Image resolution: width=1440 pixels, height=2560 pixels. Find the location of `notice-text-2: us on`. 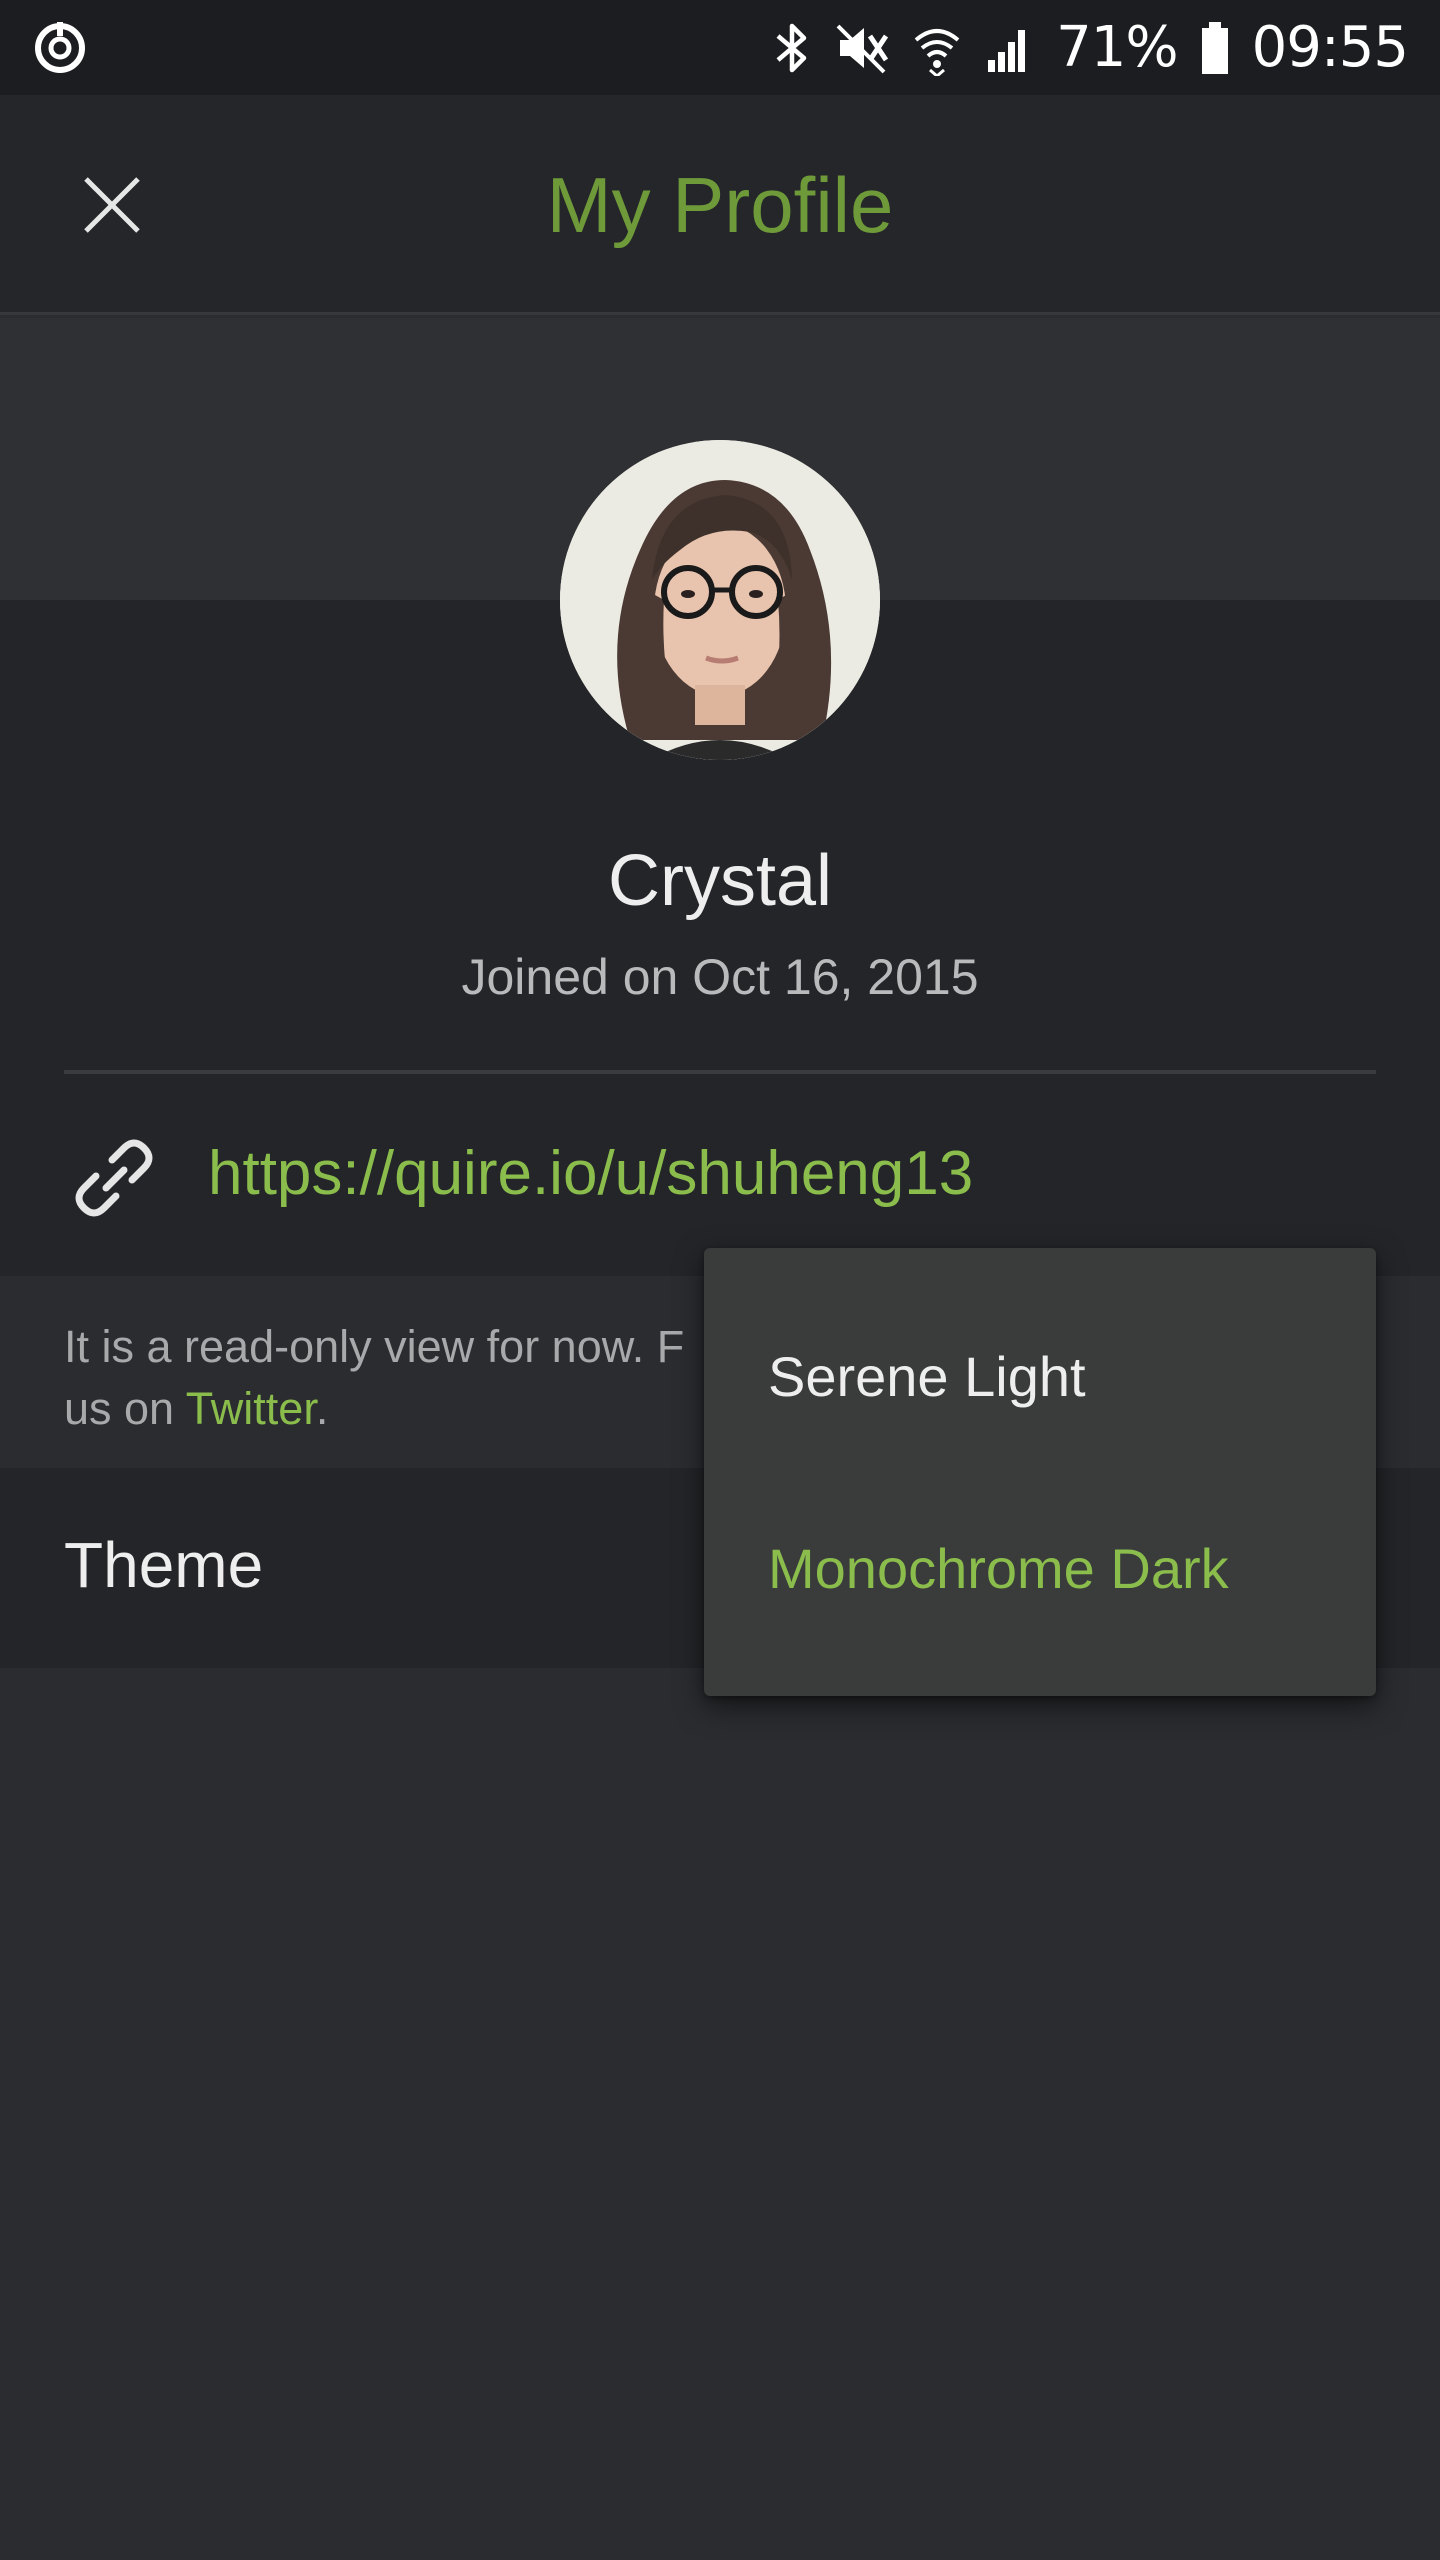

notice-text-2: us on is located at coordinates (125, 1408).